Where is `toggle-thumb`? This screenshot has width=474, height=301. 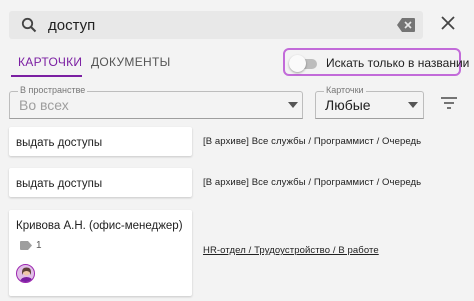 toggle-thumb is located at coordinates (297, 63).